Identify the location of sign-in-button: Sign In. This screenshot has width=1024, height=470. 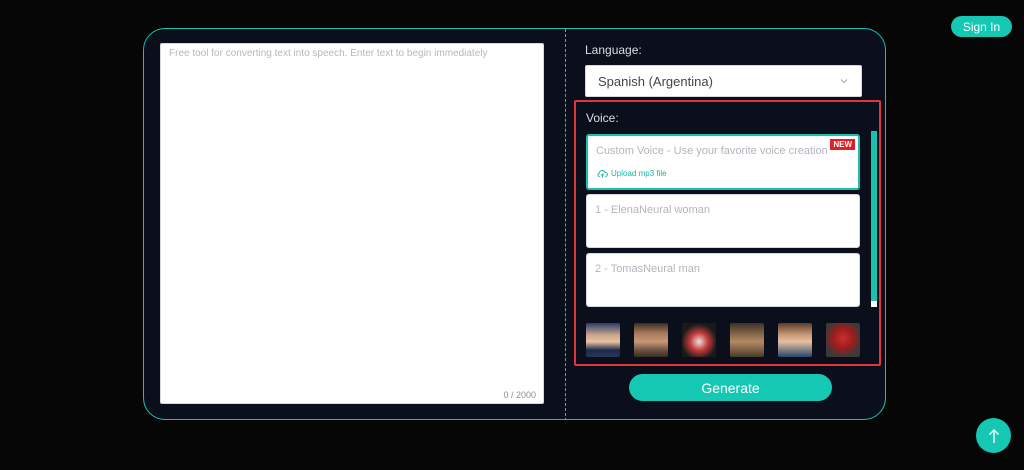
(981, 26).